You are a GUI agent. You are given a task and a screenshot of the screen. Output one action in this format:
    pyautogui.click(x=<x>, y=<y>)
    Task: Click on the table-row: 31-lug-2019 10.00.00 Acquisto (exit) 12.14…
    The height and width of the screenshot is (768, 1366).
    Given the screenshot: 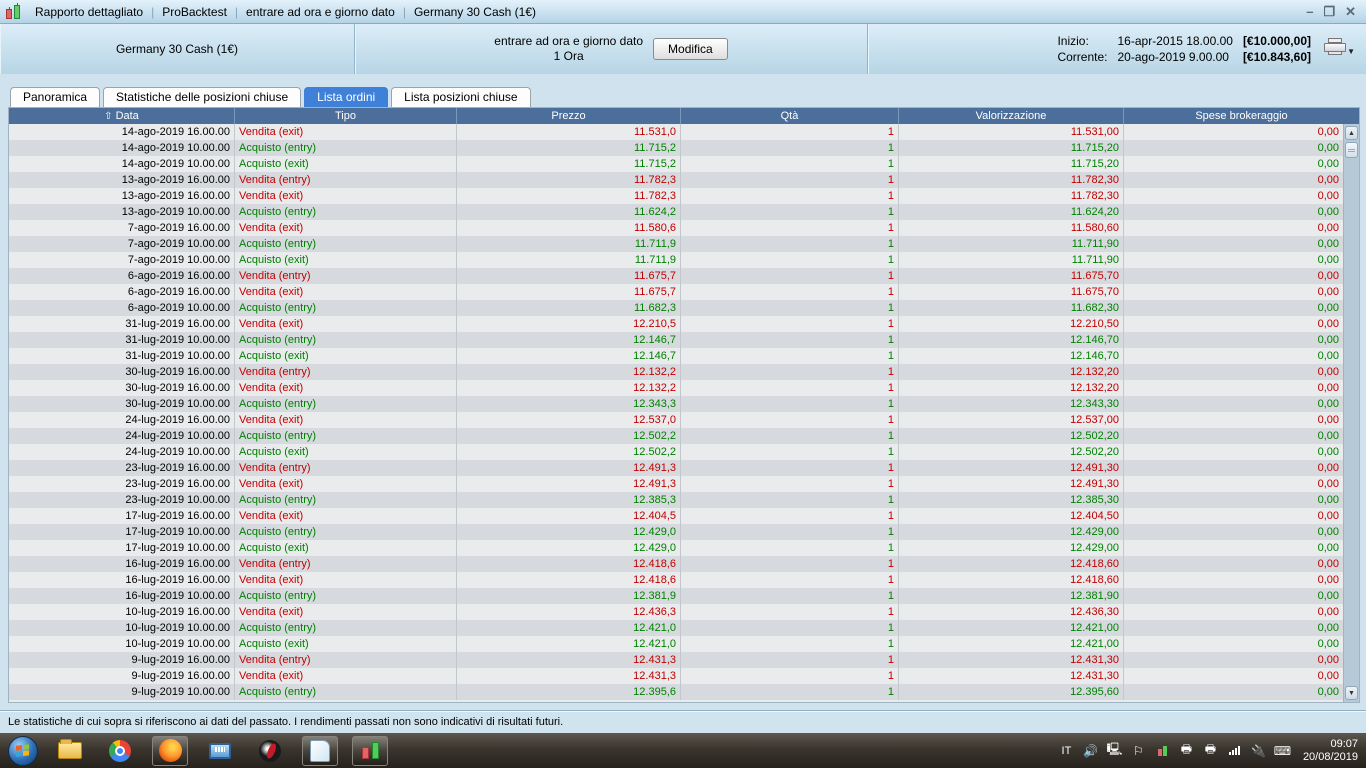 What is the action you would take?
    pyautogui.click(x=676, y=356)
    